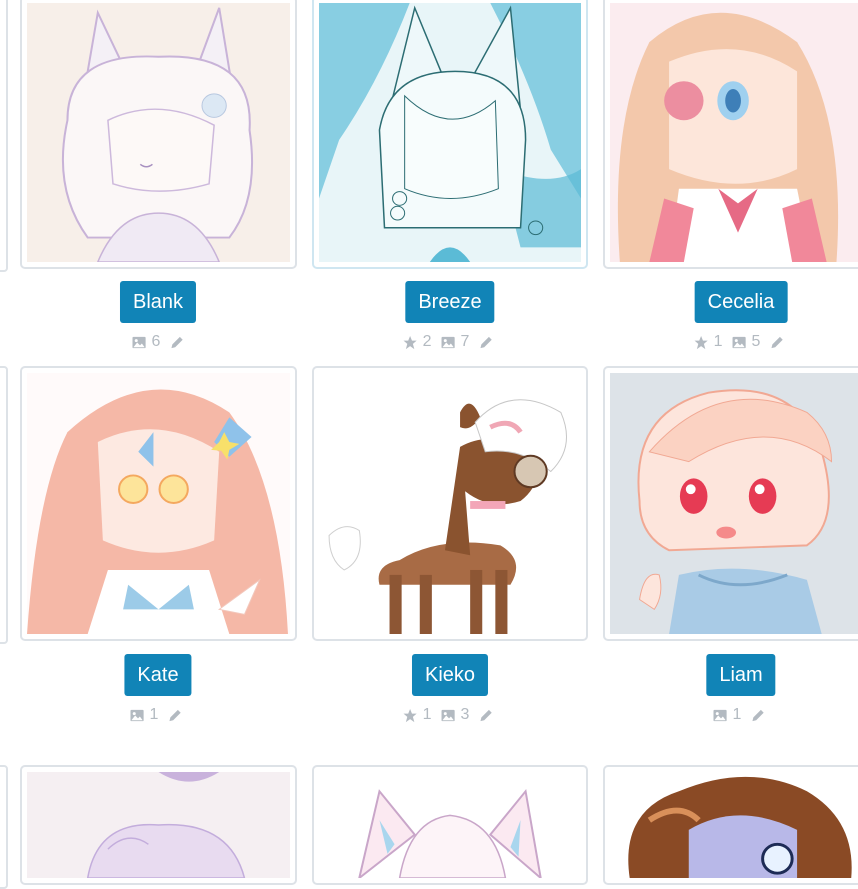 Image resolution: width=858 pixels, height=889 pixels. I want to click on image-count: 5, so click(756, 341).